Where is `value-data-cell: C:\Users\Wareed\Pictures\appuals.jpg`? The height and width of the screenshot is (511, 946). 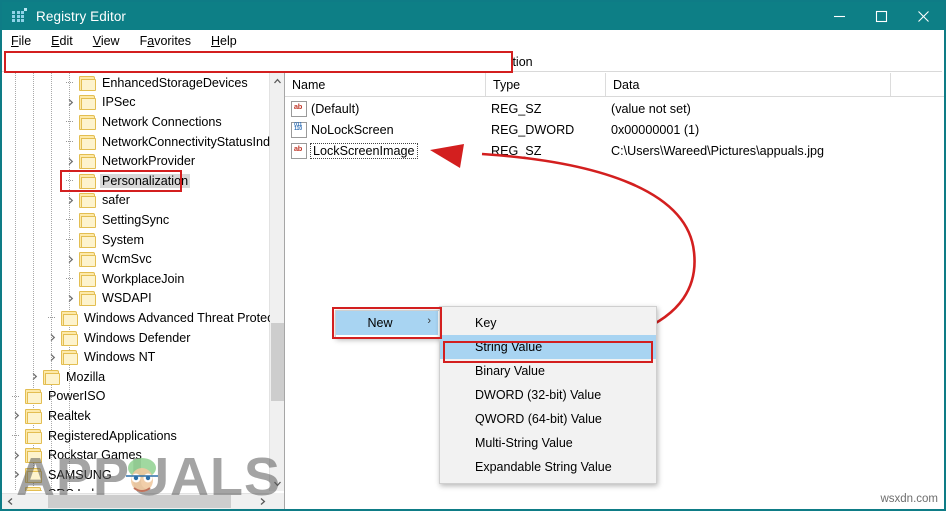 value-data-cell: C:\Users\Wareed\Pictures\appuals.jpg is located at coordinates (718, 150).